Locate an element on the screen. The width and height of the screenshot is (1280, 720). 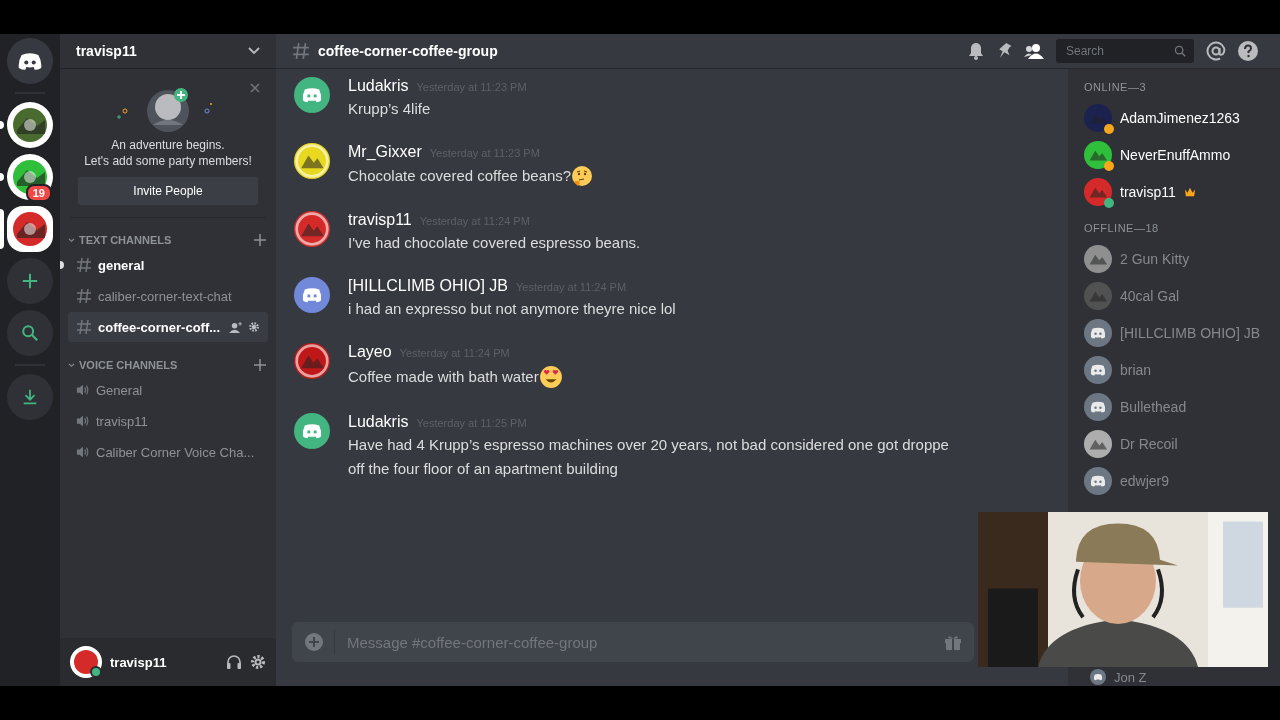
author-name: [HILLCLIMB OHIO] JB is located at coordinates (428, 286).